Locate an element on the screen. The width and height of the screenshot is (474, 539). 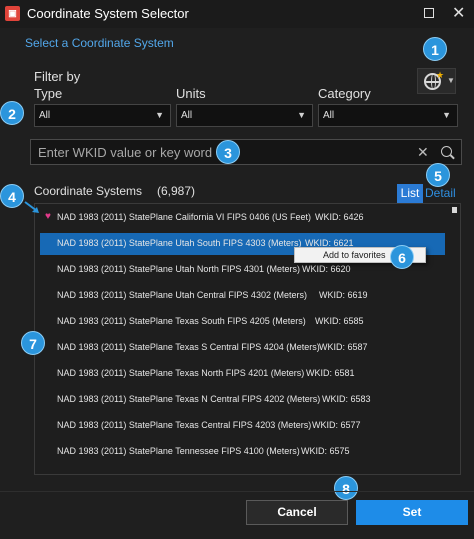
filter-label: Filter by is located at coordinates (57, 76).